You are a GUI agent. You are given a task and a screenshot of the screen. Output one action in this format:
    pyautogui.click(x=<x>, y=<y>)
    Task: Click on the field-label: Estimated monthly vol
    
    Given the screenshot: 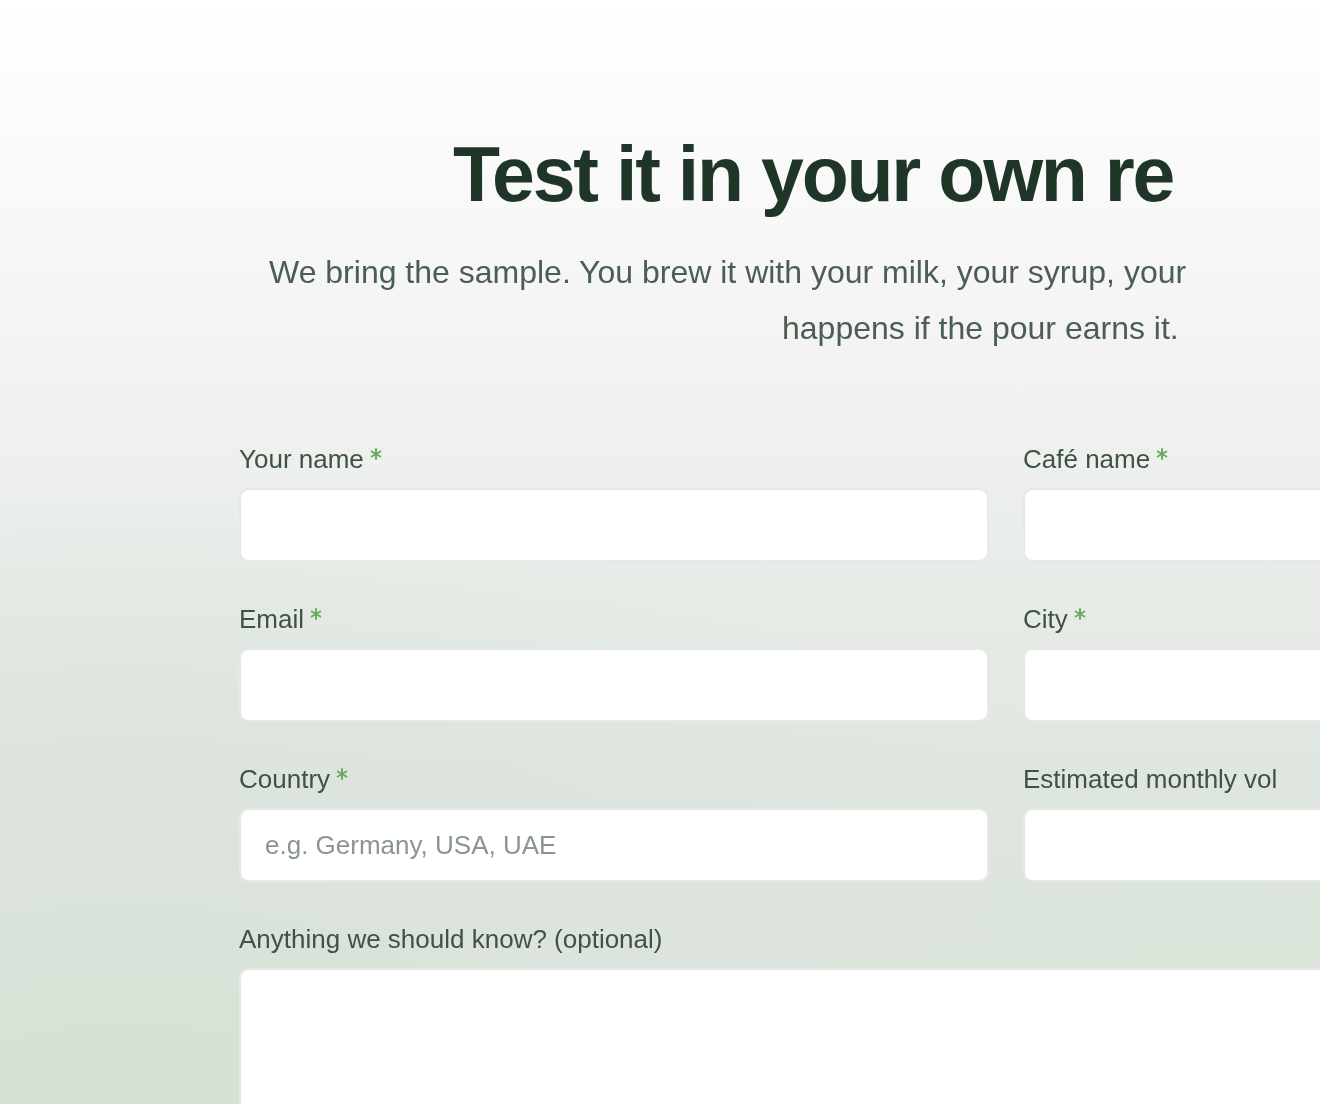 What is the action you would take?
    pyautogui.click(x=1150, y=780)
    